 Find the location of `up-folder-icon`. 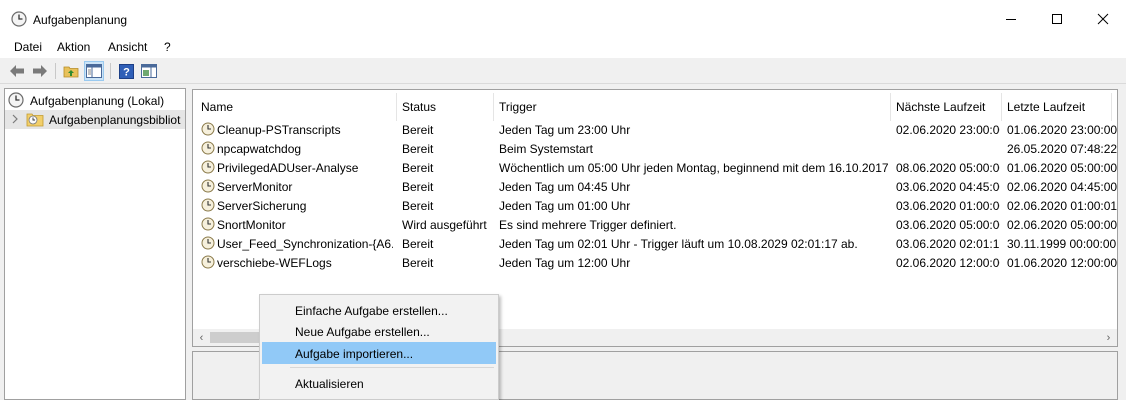

up-folder-icon is located at coordinates (71, 72).